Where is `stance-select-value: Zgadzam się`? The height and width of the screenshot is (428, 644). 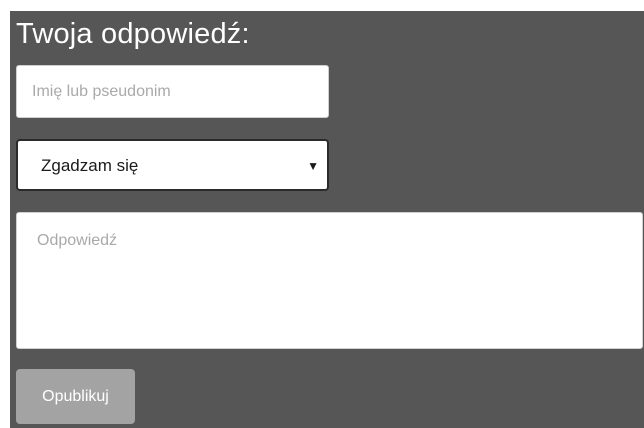
stance-select-value: Zgadzam się is located at coordinates (90, 165).